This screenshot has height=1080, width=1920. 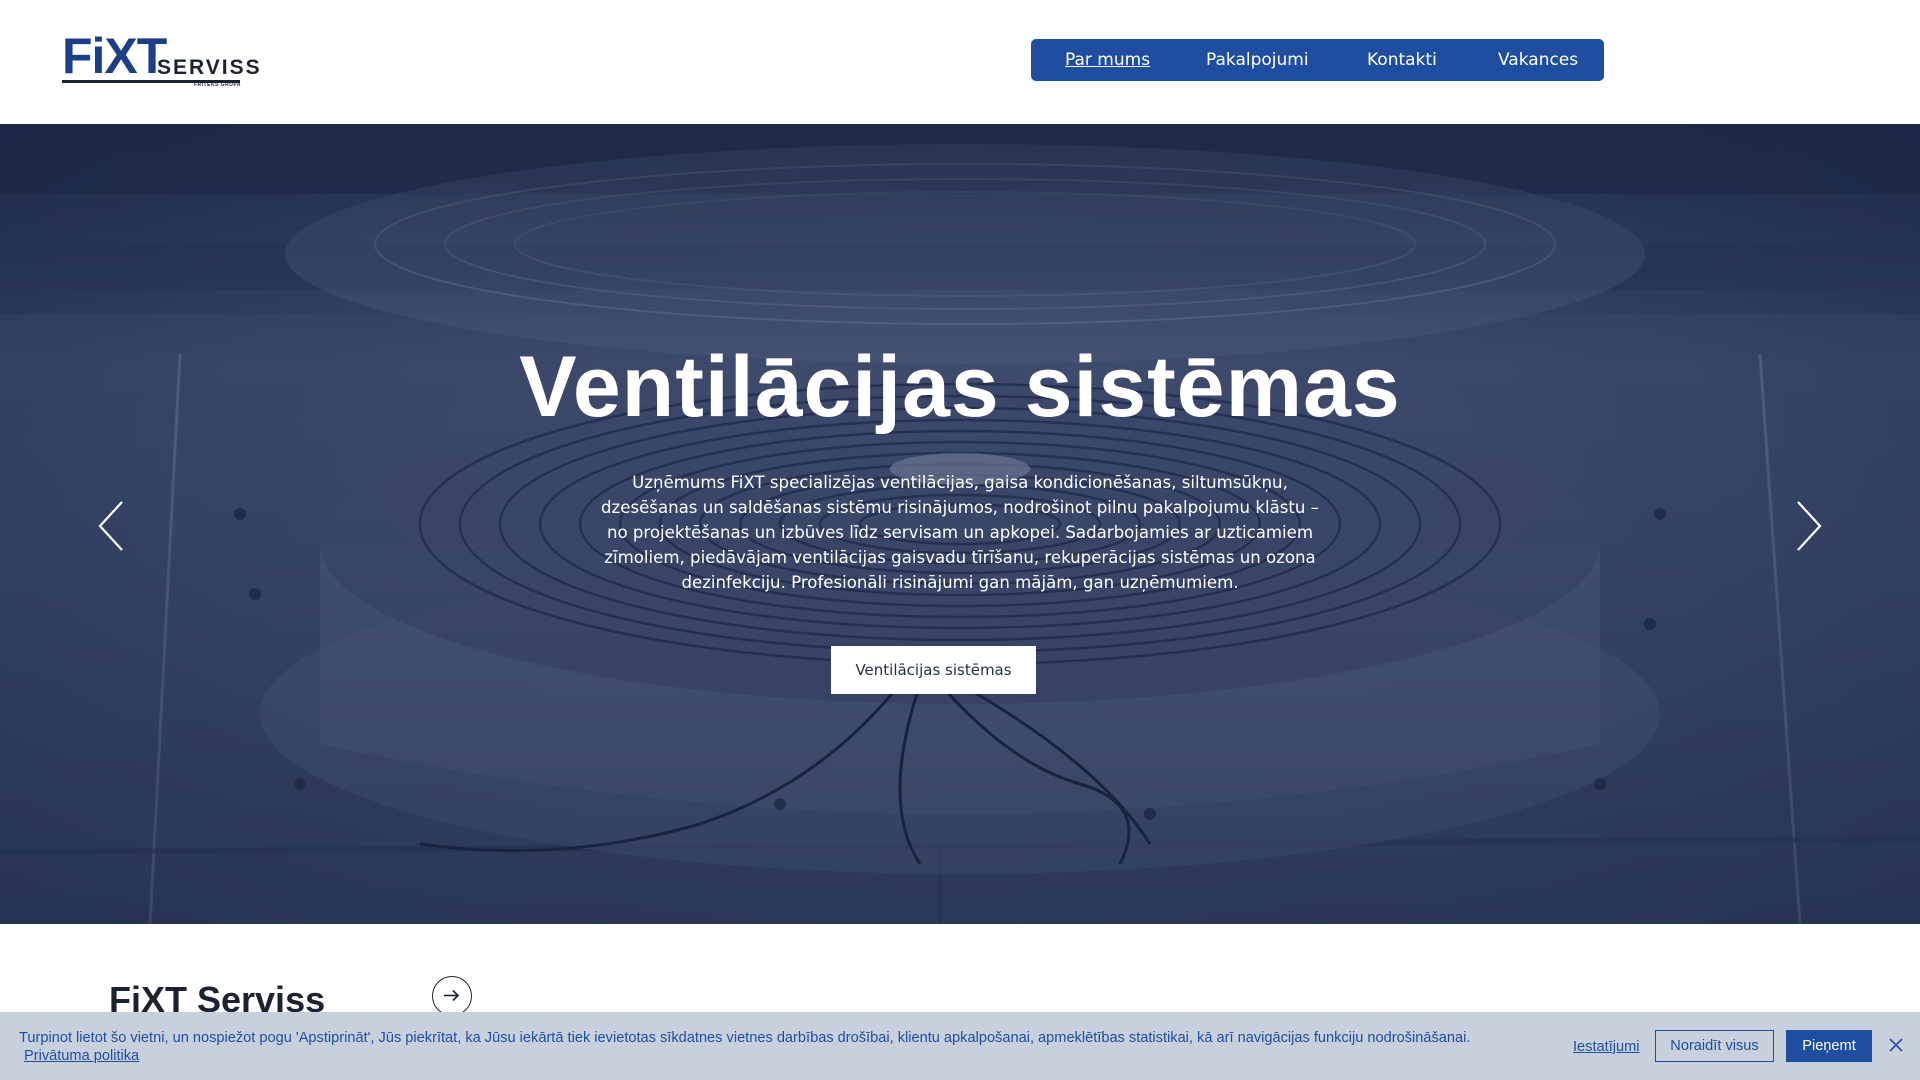 I want to click on slider-prev-button, so click(x=112, y=526).